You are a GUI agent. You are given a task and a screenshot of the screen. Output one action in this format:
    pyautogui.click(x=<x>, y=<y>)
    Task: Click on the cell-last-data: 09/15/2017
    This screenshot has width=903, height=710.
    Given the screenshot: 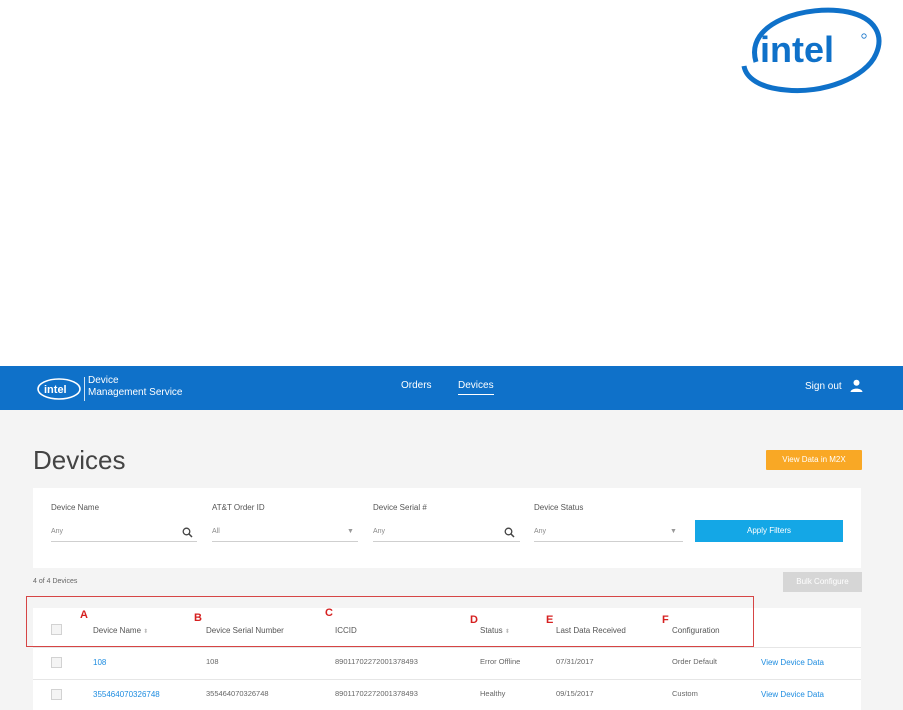 What is the action you would take?
    pyautogui.click(x=575, y=693)
    